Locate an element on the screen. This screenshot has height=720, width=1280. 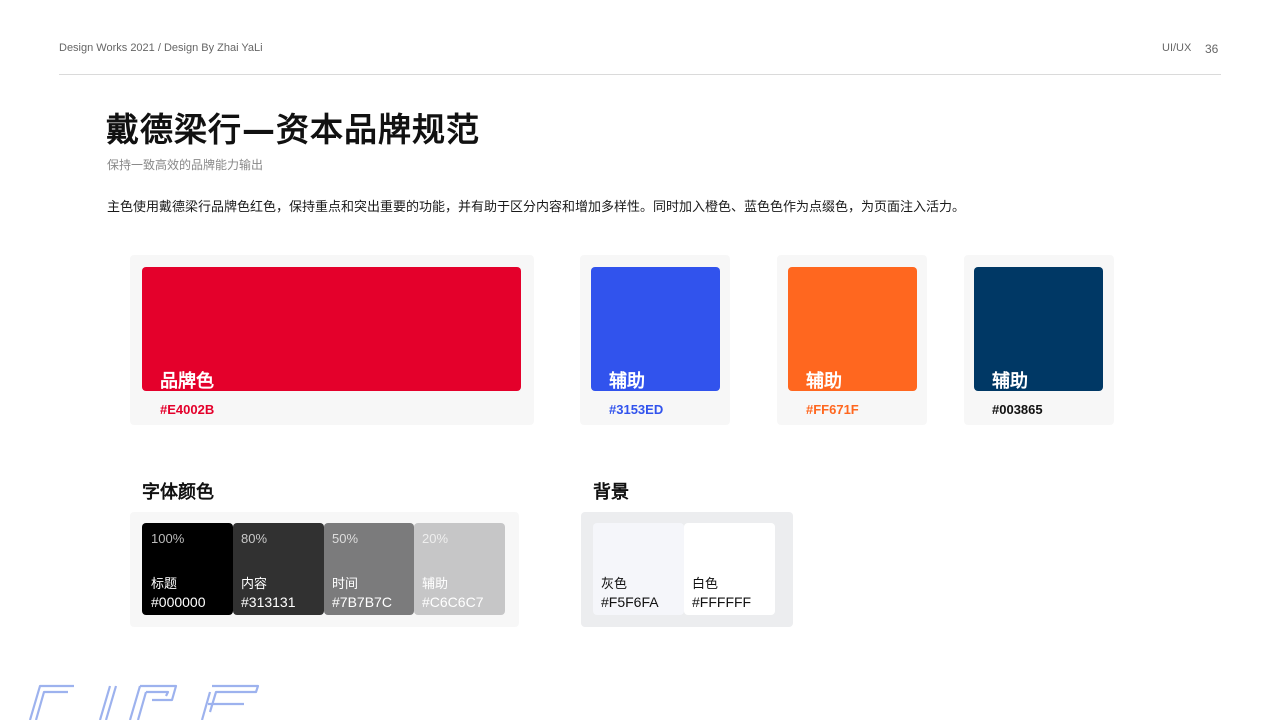
font-color-tile-auxiliary: 20% 辅助 #C6C6C7 is located at coordinates (459, 569).